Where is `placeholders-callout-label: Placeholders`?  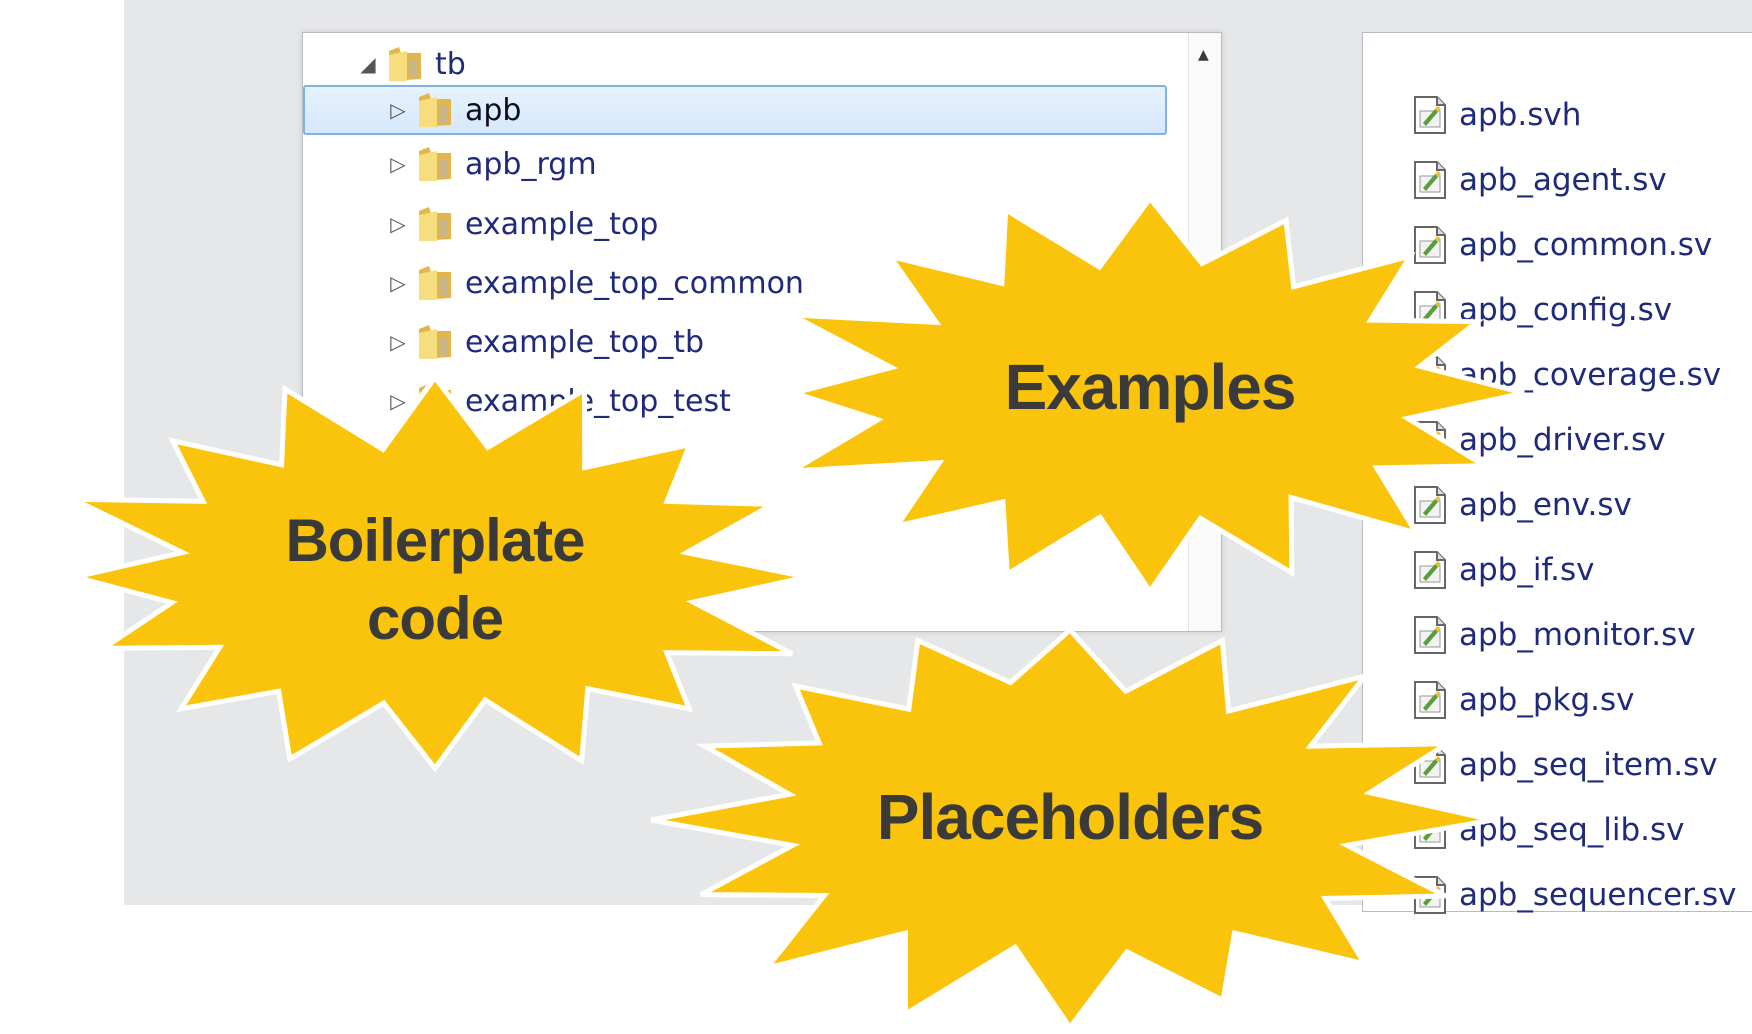
placeholders-callout-label: Placeholders is located at coordinates (1070, 817).